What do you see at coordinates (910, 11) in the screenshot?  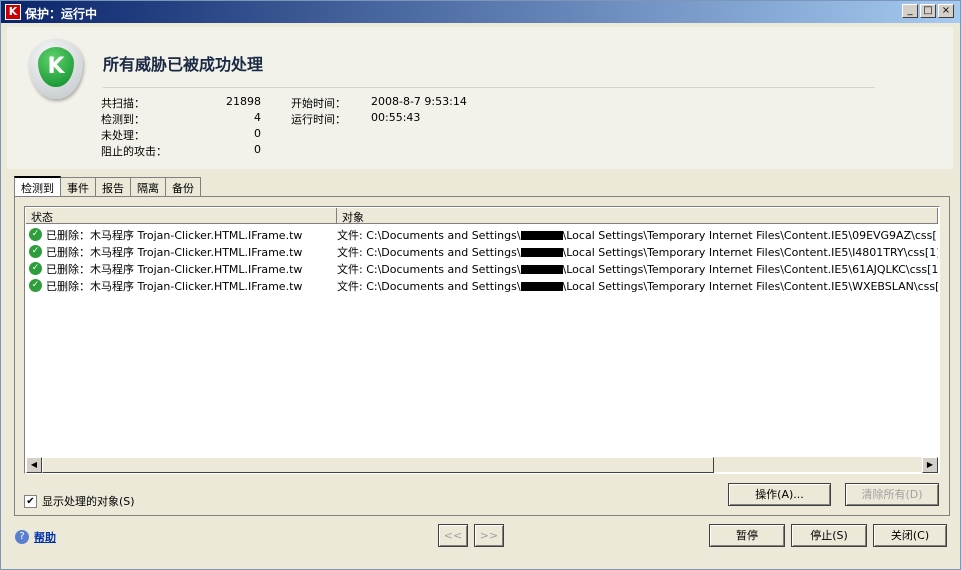 I see `minimize-button: _` at bounding box center [910, 11].